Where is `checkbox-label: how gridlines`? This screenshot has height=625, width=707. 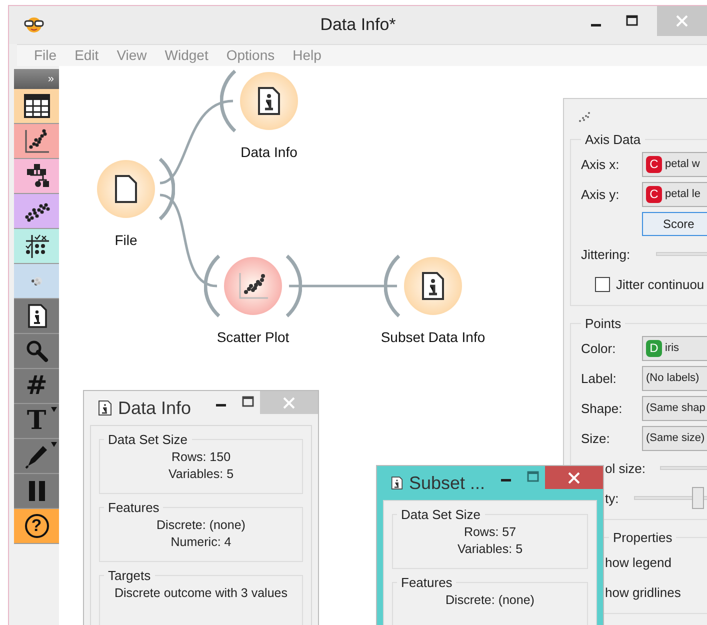 checkbox-label: how gridlines is located at coordinates (655, 592).